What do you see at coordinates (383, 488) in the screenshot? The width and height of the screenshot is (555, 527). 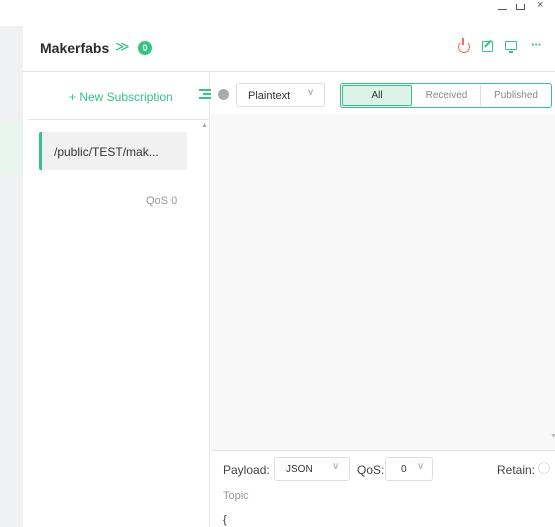 I see `compose-panel` at bounding box center [383, 488].